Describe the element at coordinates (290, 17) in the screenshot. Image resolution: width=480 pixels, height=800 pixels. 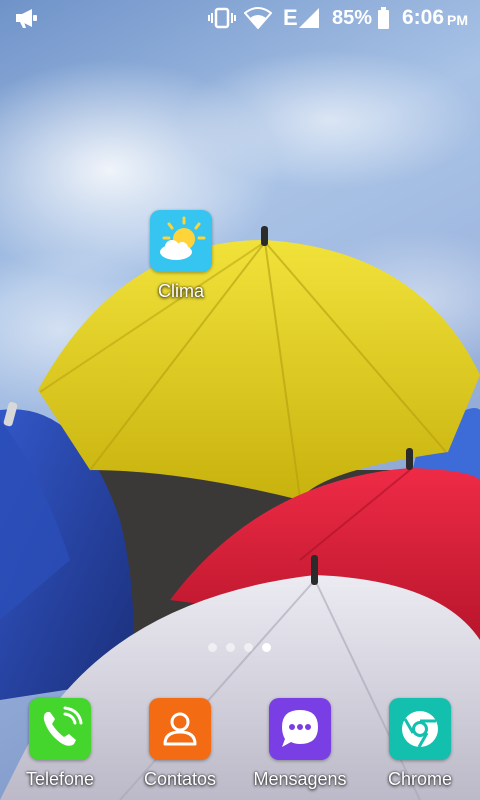
I see `network-type: E` at that location.